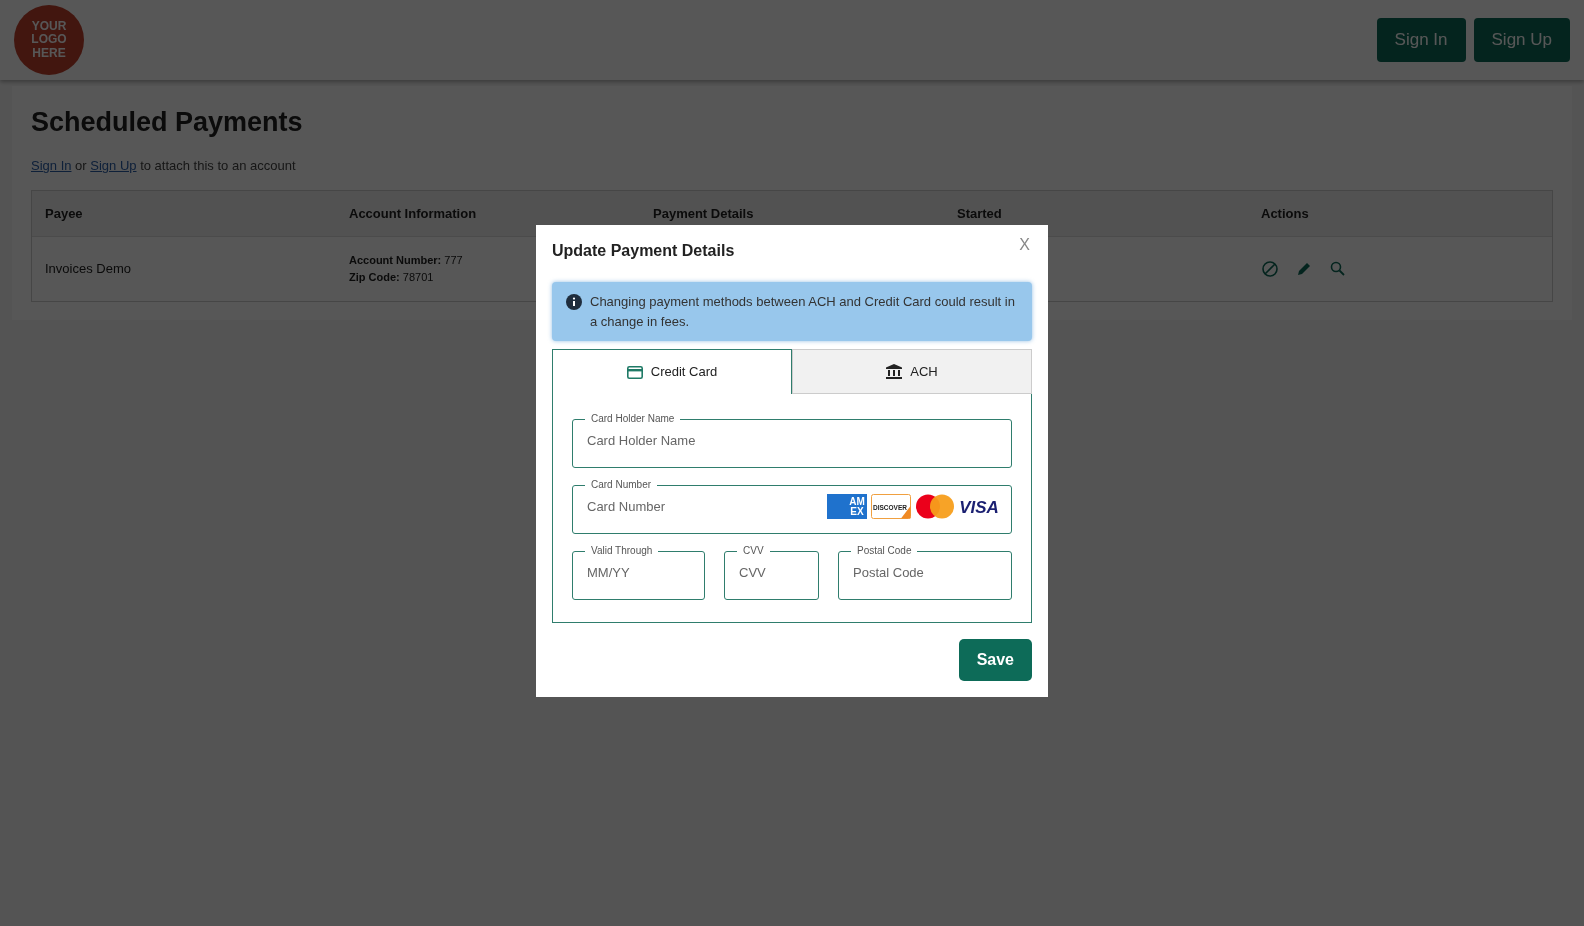  I want to click on save-button: Save, so click(995, 660).